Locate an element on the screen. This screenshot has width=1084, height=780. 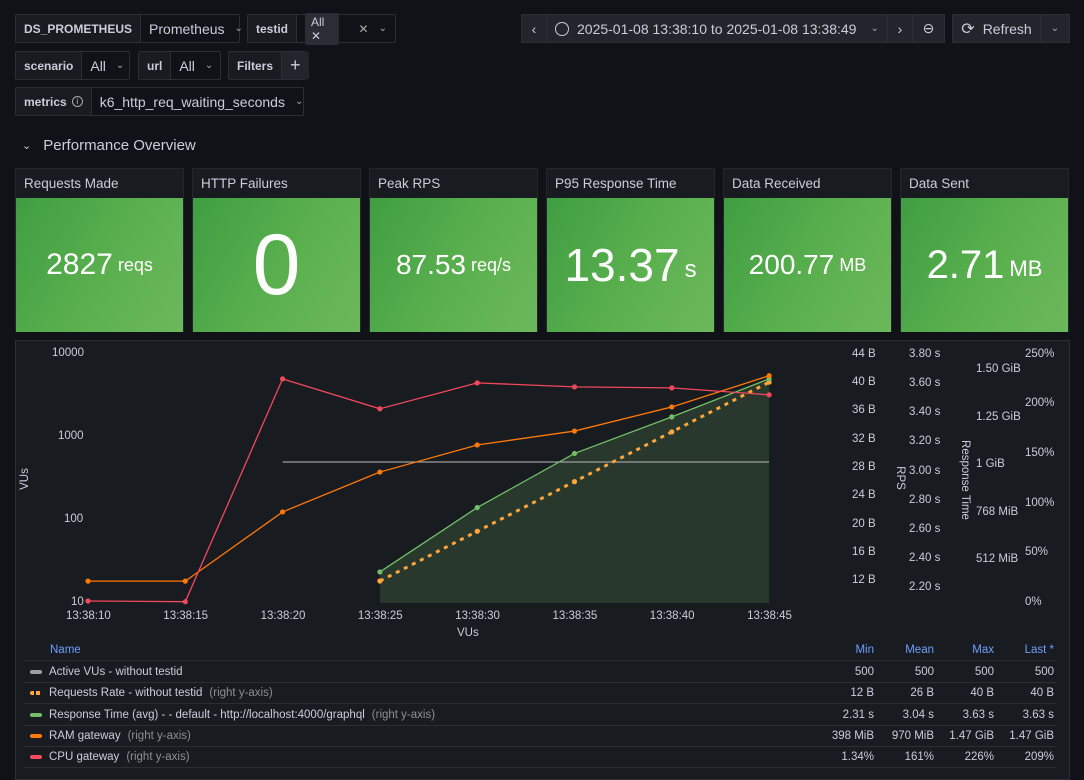
cpu-tick: 100% is located at coordinates (1040, 503).